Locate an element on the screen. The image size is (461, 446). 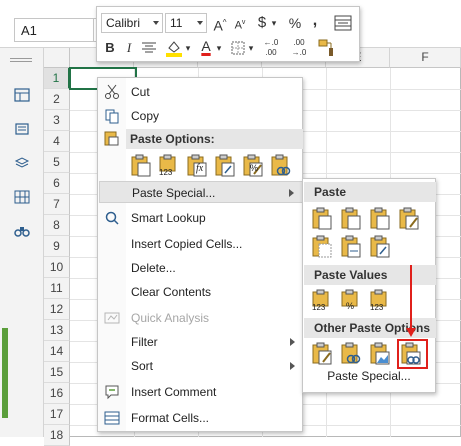
row-header: 1 is located at coordinates (57, 78).